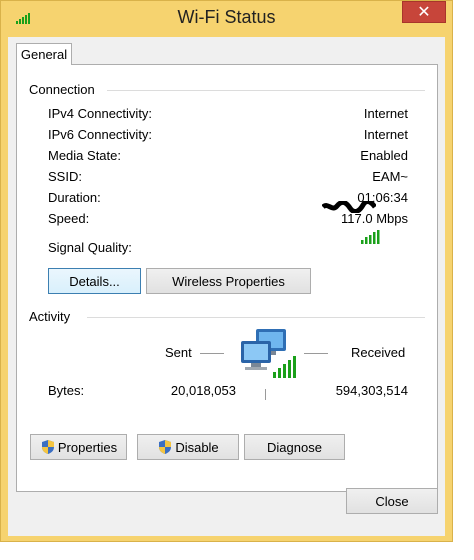  Describe the element at coordinates (74, 197) in the screenshot. I see `duration-label: Duration:` at that location.